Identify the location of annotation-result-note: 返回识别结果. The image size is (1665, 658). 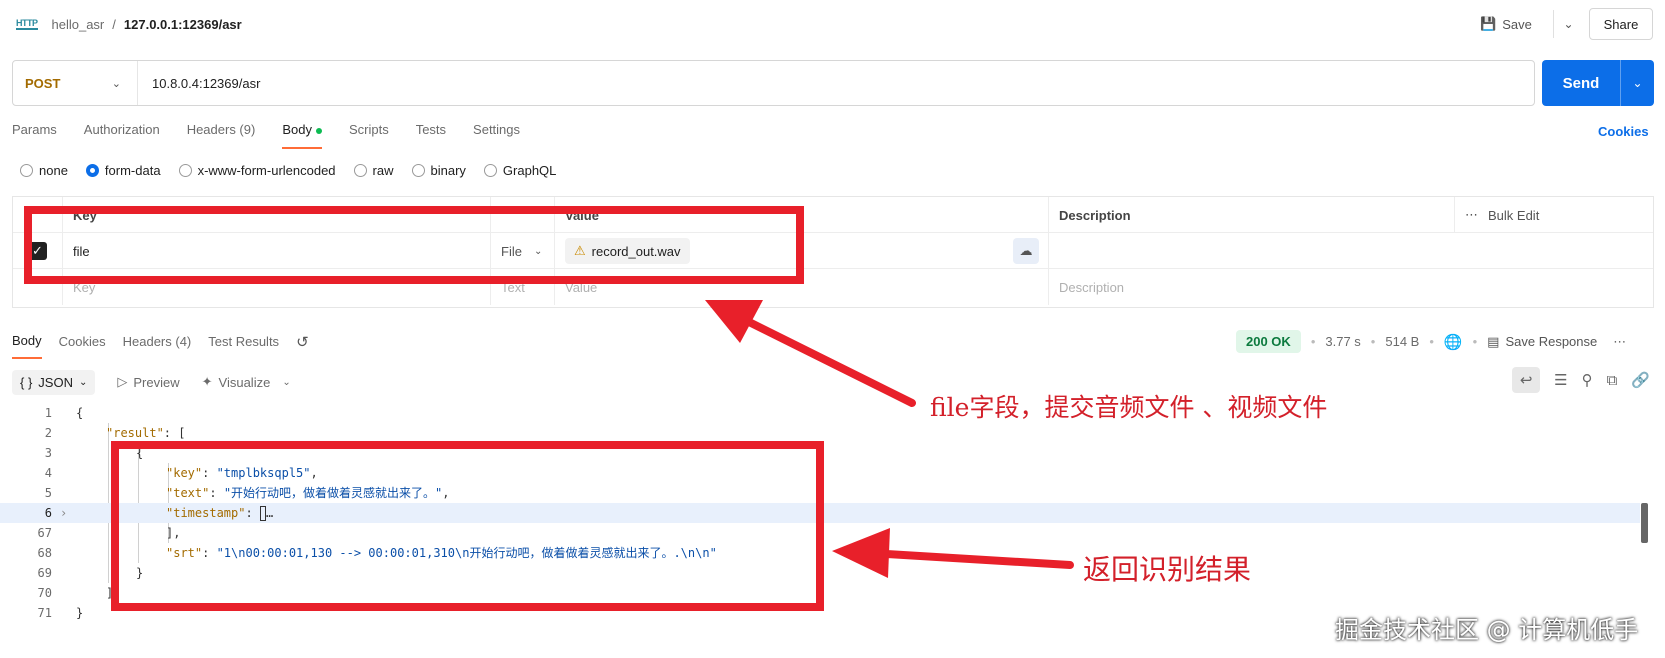
(1167, 569).